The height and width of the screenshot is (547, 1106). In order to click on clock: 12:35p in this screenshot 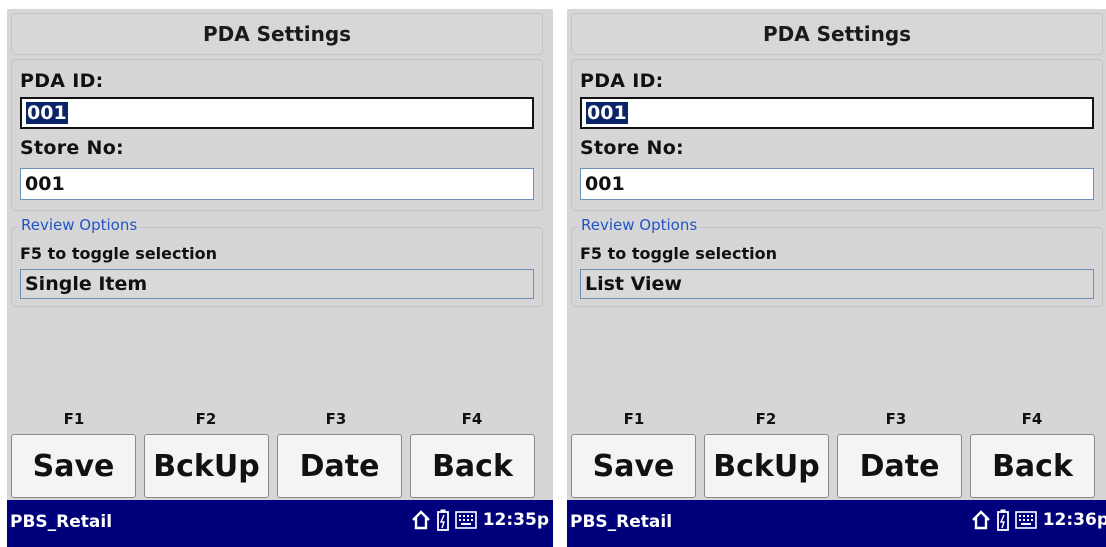, I will do `click(516, 520)`.